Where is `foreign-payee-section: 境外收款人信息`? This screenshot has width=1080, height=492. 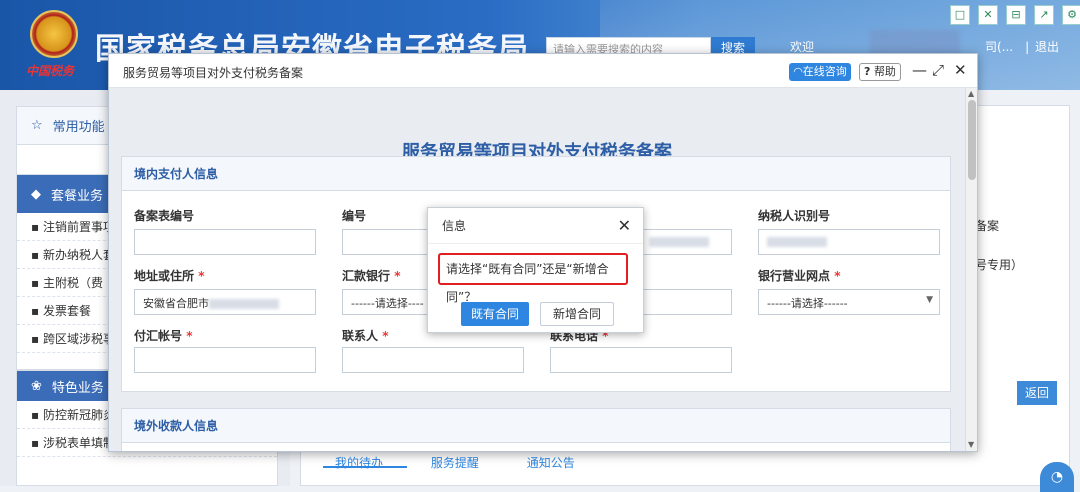
foreign-payee-section: 境外收款人信息 is located at coordinates (536, 429).